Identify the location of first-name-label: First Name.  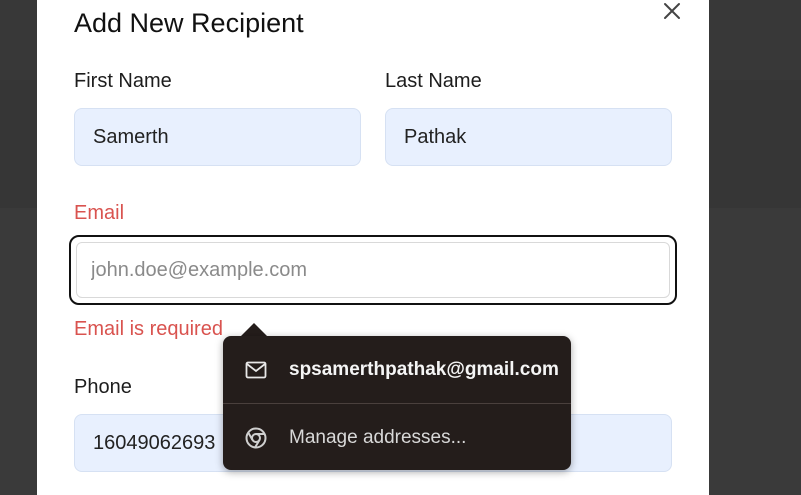
(123, 81).